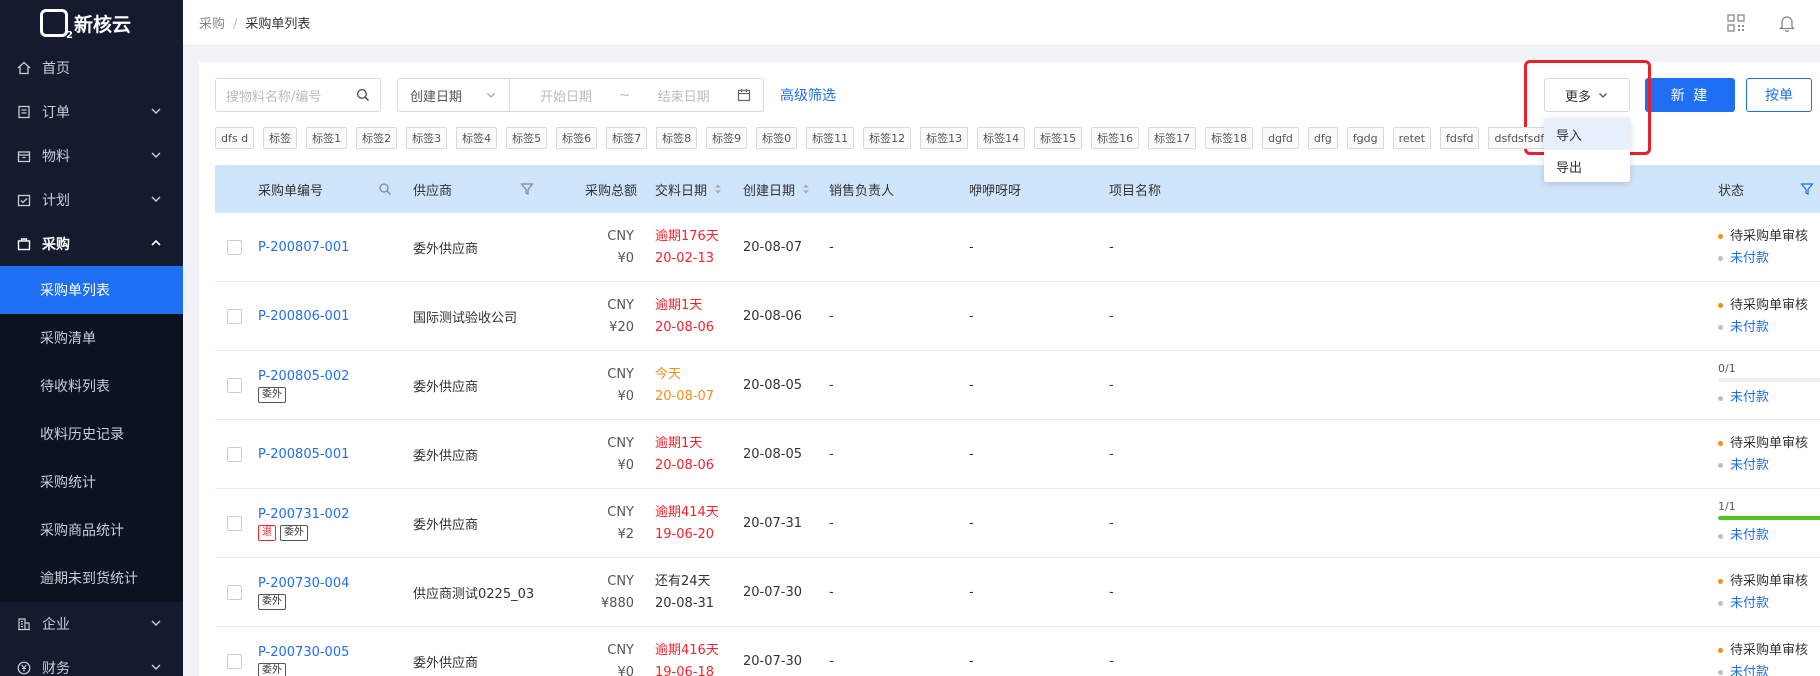 This screenshot has height=676, width=1820. What do you see at coordinates (1779, 95) in the screenshot?
I see `by-order-button: 按单` at bounding box center [1779, 95].